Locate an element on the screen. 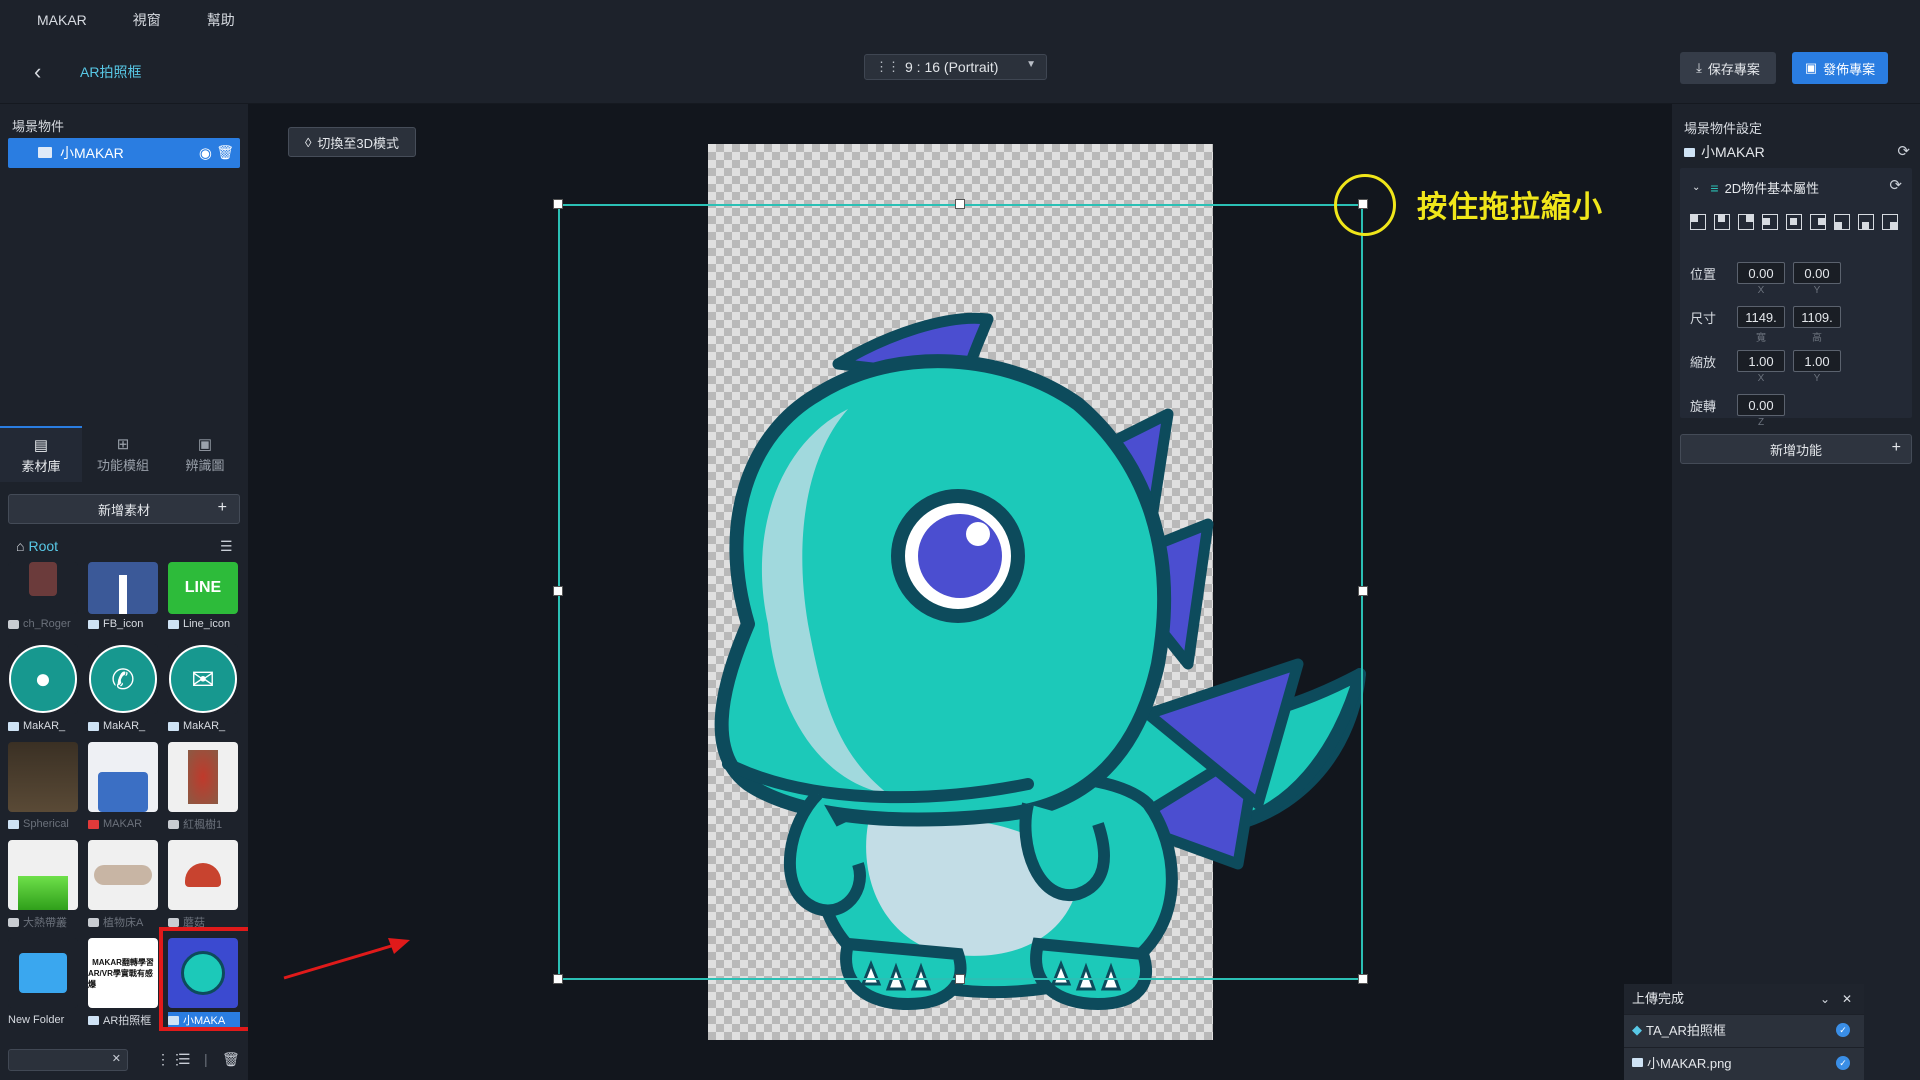 Image resolution: width=1920 pixels, height=1080 pixels. asset-item: New Folder is located at coordinates (43, 986).